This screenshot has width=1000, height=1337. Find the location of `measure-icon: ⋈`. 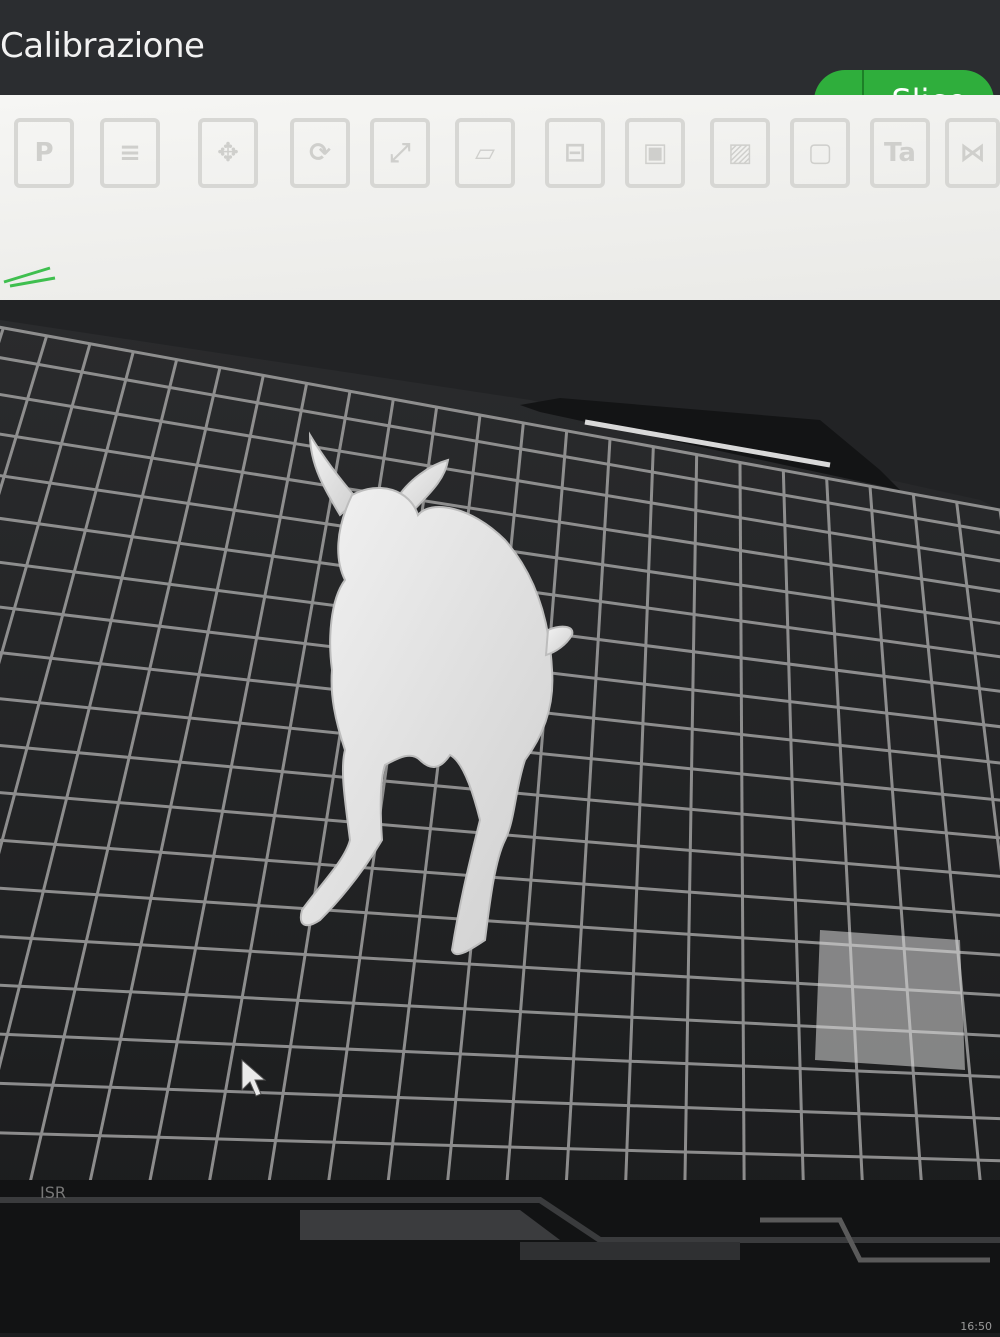

measure-icon: ⋈ is located at coordinates (972, 153).